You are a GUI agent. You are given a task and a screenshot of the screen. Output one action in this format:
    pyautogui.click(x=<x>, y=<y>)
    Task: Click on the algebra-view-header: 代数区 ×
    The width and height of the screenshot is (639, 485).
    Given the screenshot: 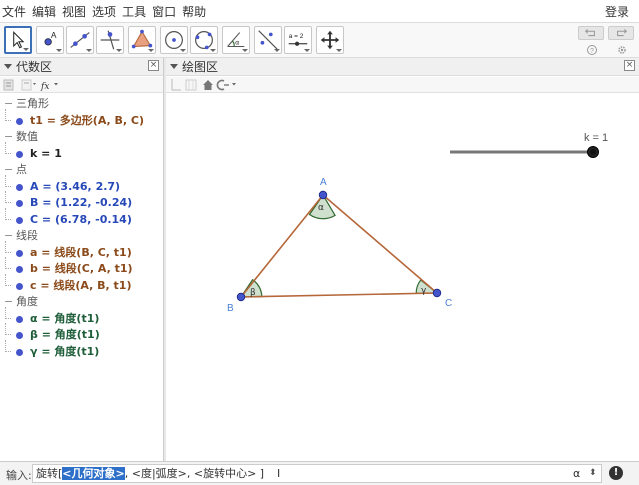 What is the action you would take?
    pyautogui.click(x=81, y=67)
    